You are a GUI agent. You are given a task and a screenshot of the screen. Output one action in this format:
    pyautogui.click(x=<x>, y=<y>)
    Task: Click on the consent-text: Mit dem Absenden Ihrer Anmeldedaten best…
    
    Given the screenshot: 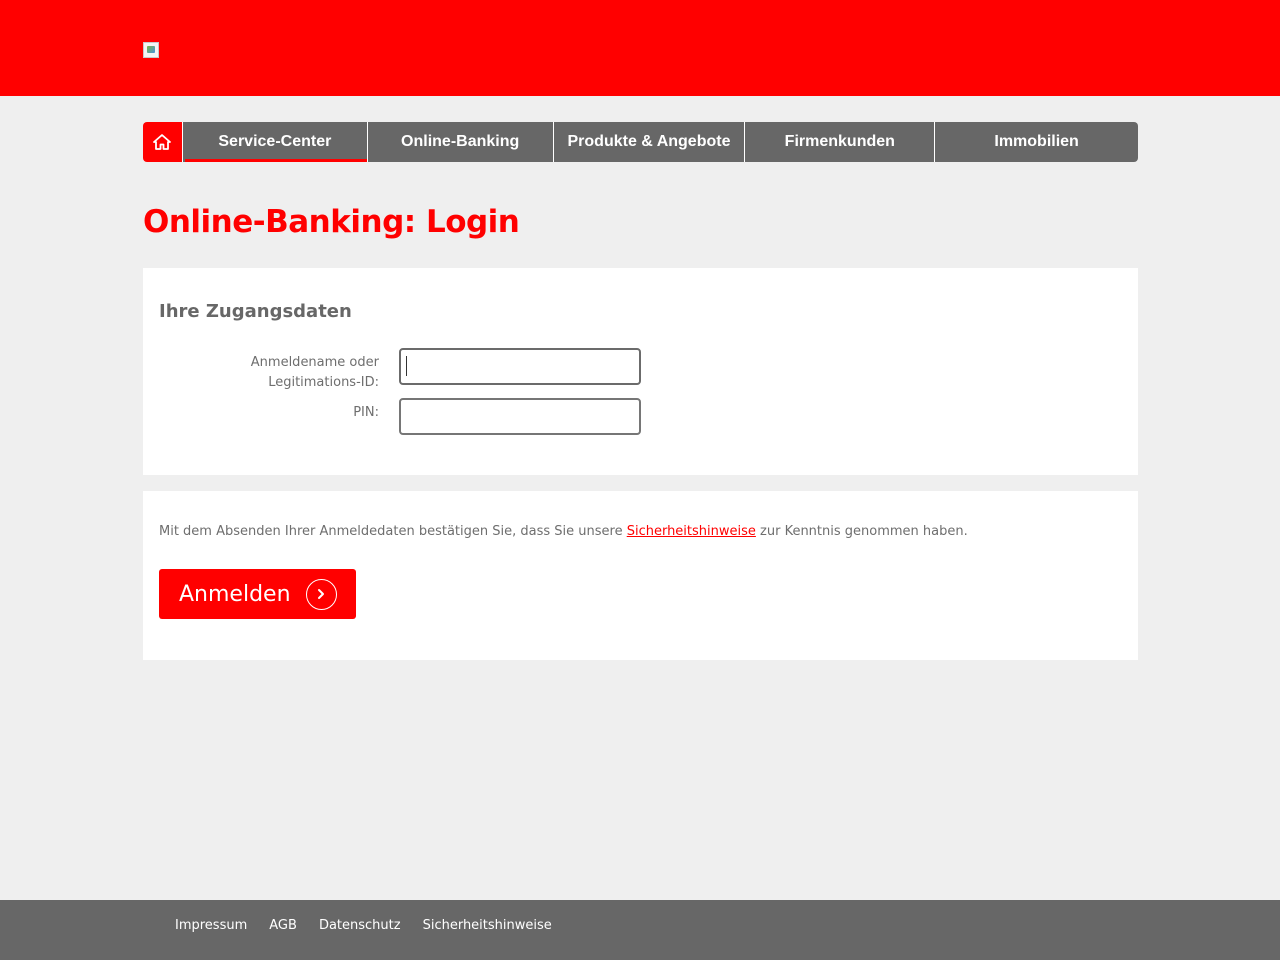 What is the action you would take?
    pyautogui.click(x=563, y=531)
    